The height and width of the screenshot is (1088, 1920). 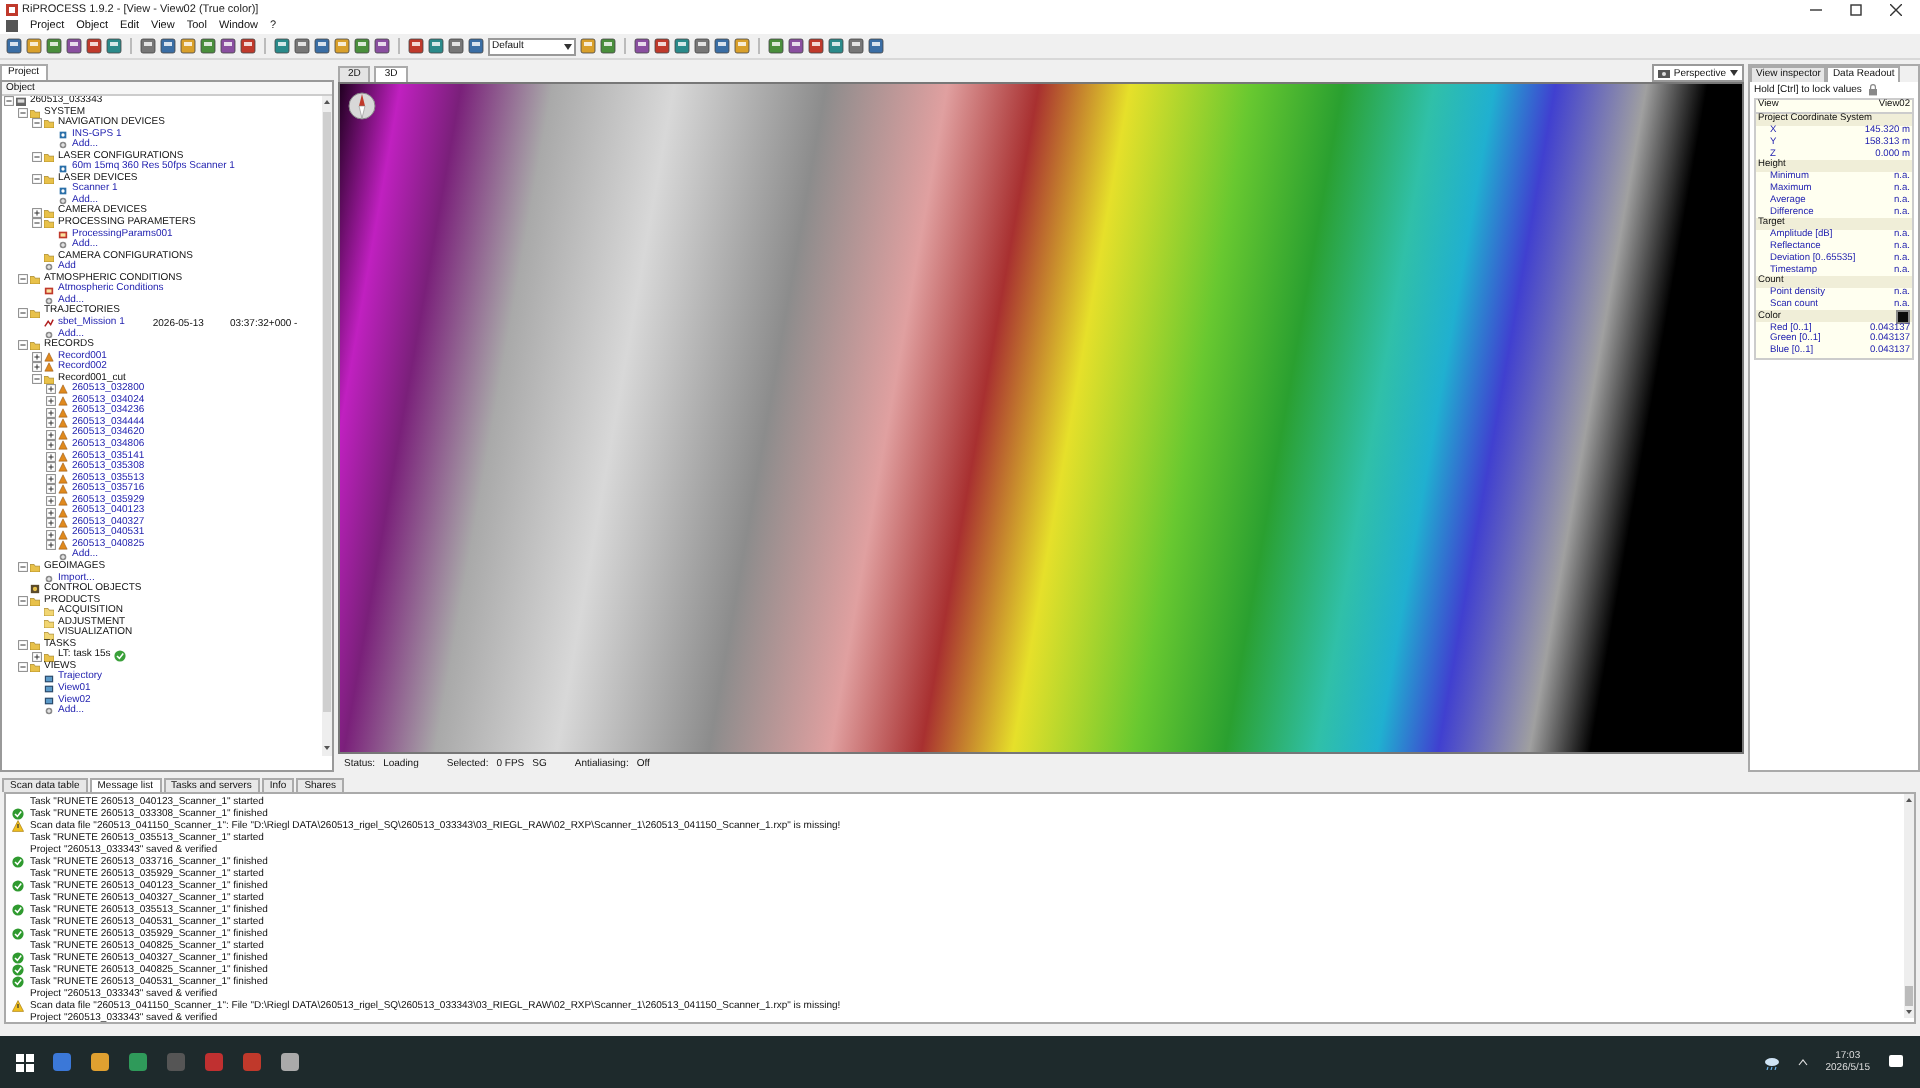 I want to click on weather-icon, so click(x=1771, y=1062).